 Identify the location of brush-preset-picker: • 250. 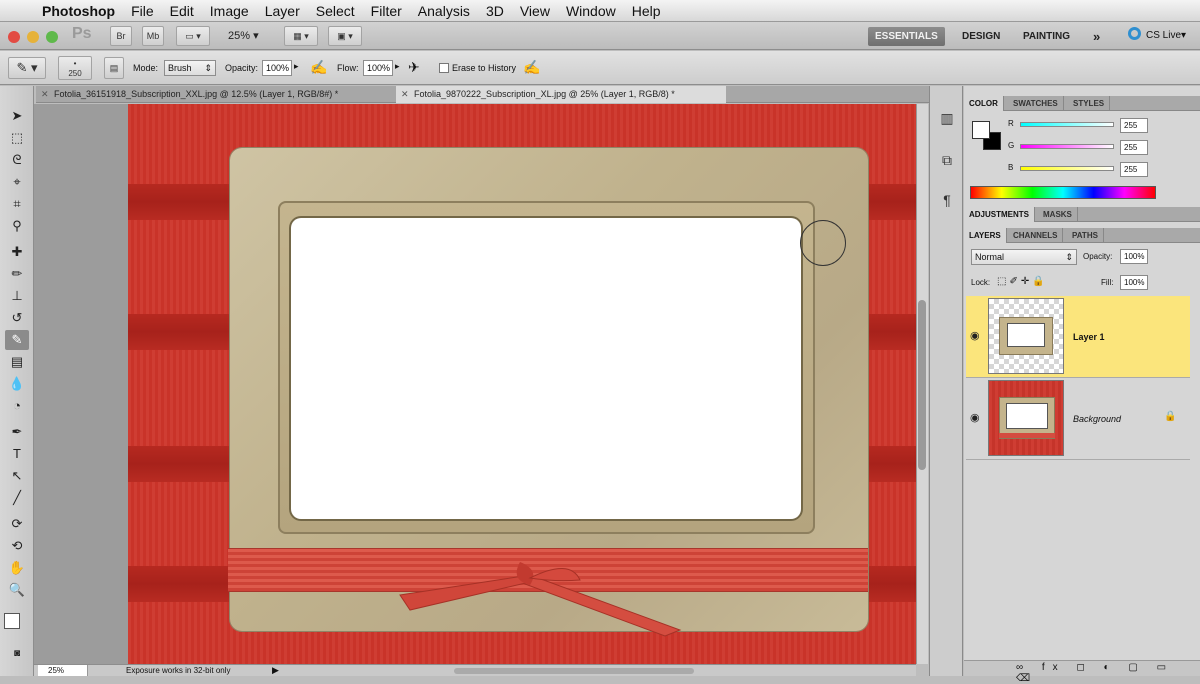
(75, 68).